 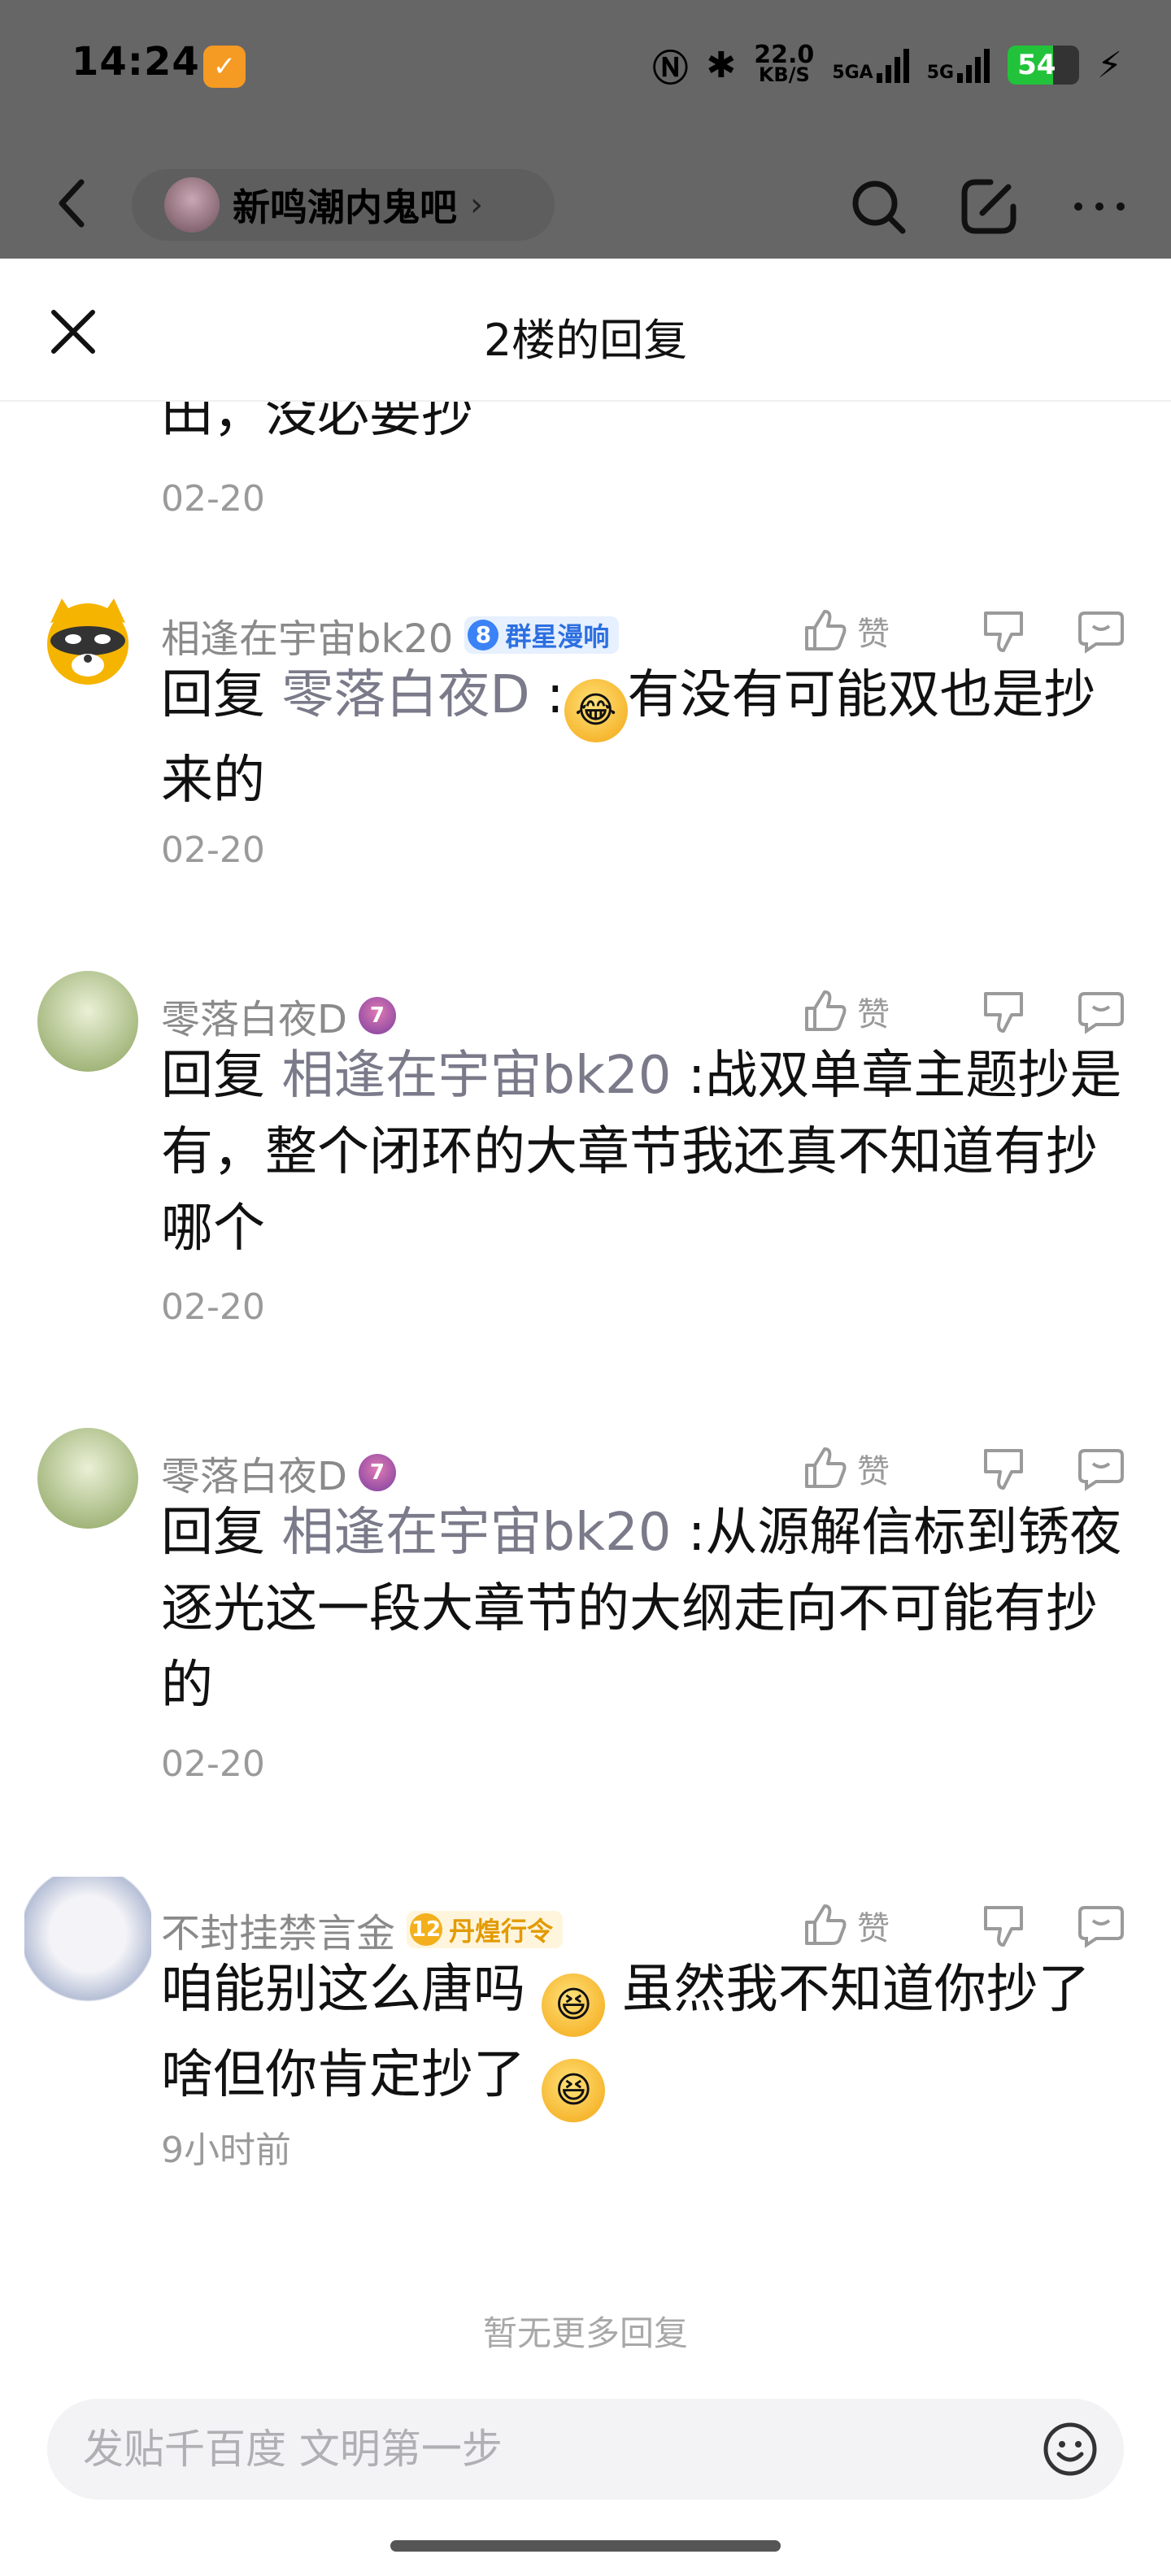 I want to click on network-speed-unit: KB/S, so click(x=784, y=75).